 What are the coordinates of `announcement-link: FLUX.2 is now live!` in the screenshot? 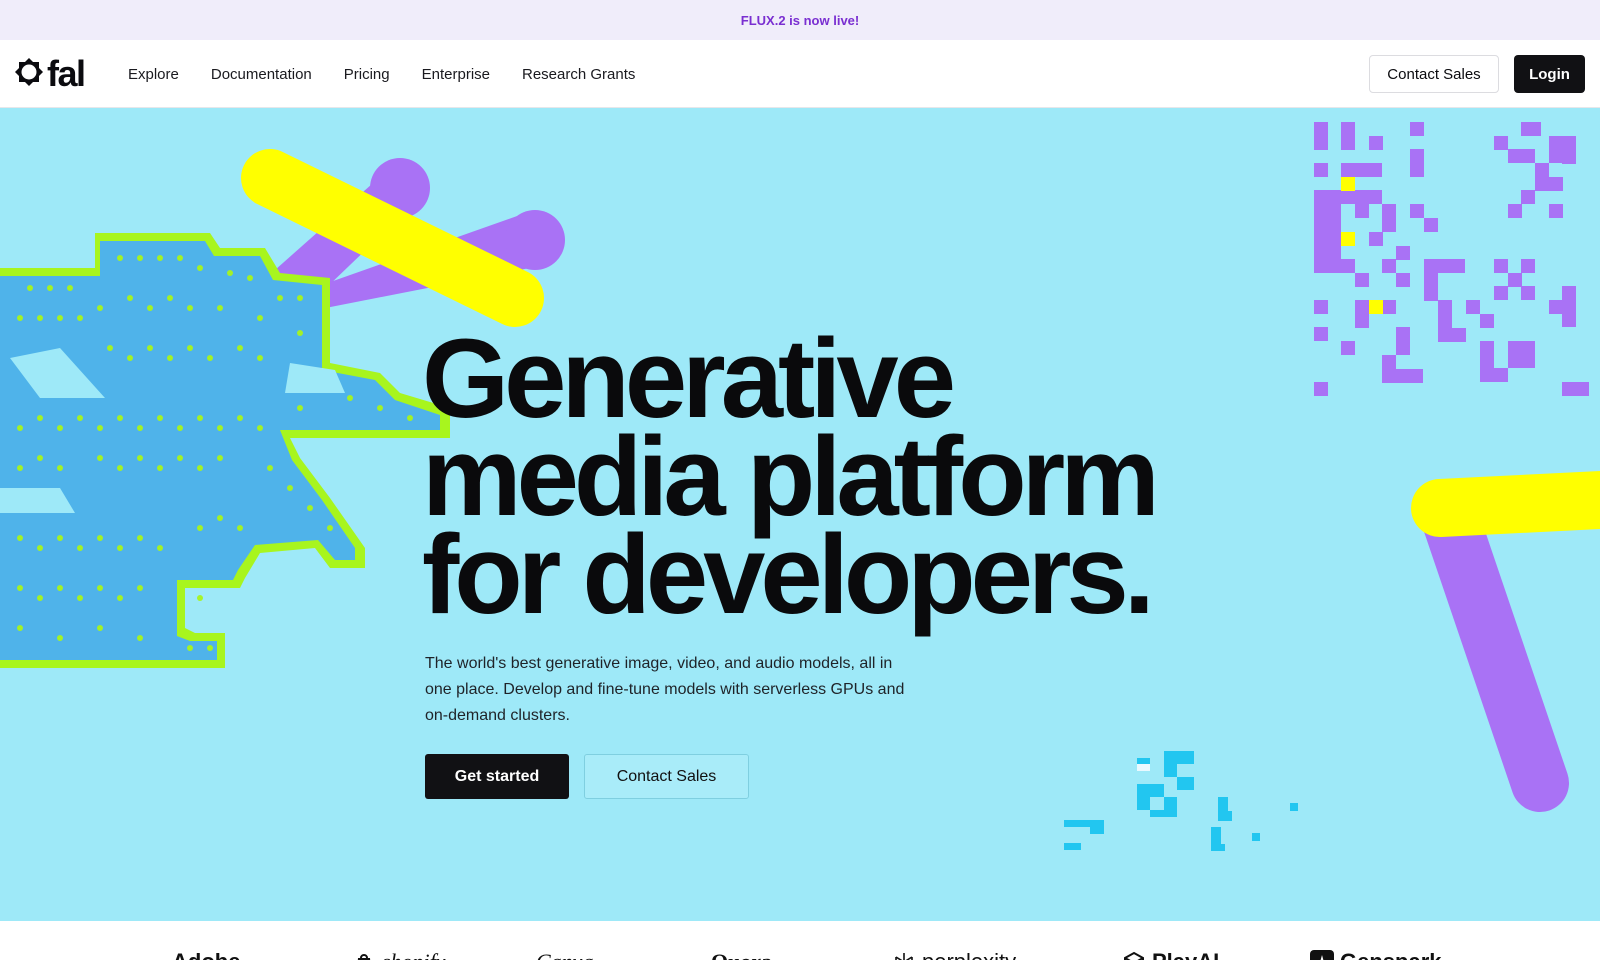 It's located at (800, 20).